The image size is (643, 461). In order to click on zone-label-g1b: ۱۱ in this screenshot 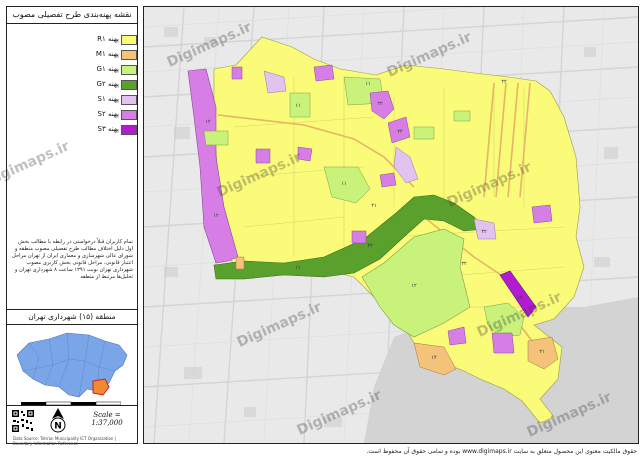, I will do `click(297, 106)`.